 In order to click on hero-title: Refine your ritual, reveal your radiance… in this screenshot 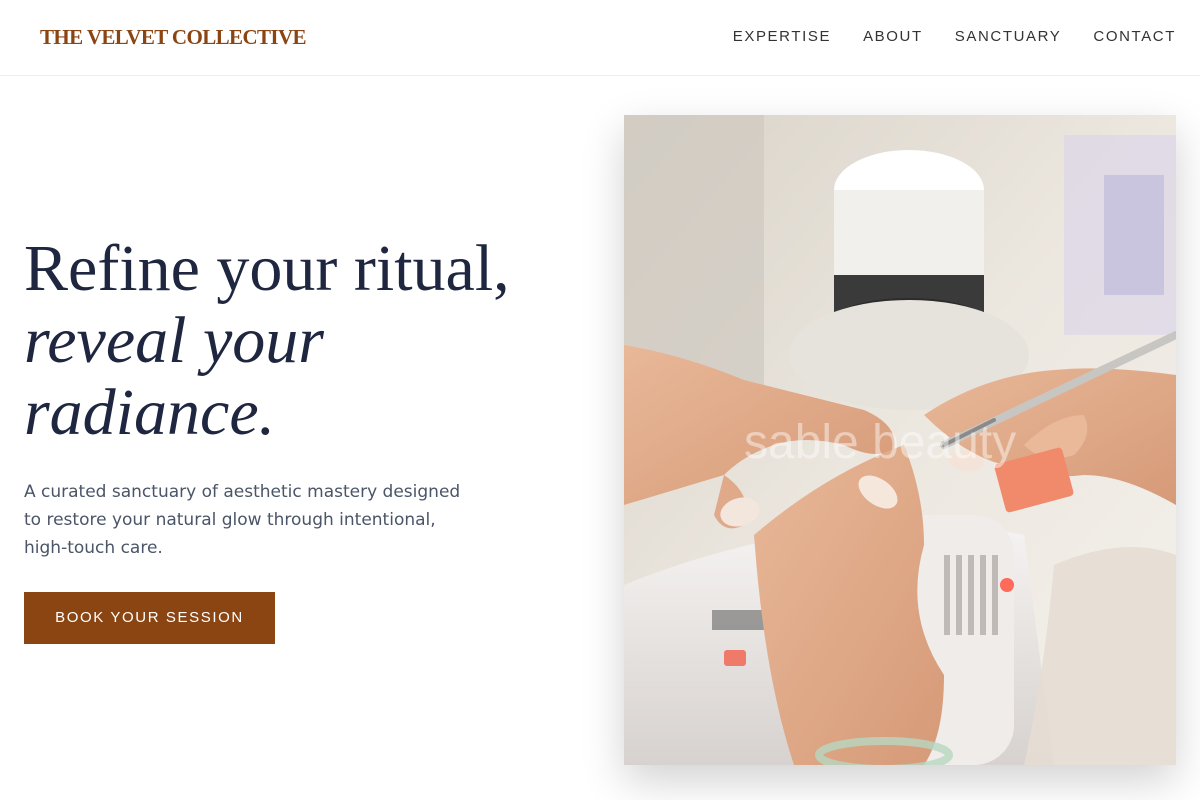, I will do `click(314, 341)`.